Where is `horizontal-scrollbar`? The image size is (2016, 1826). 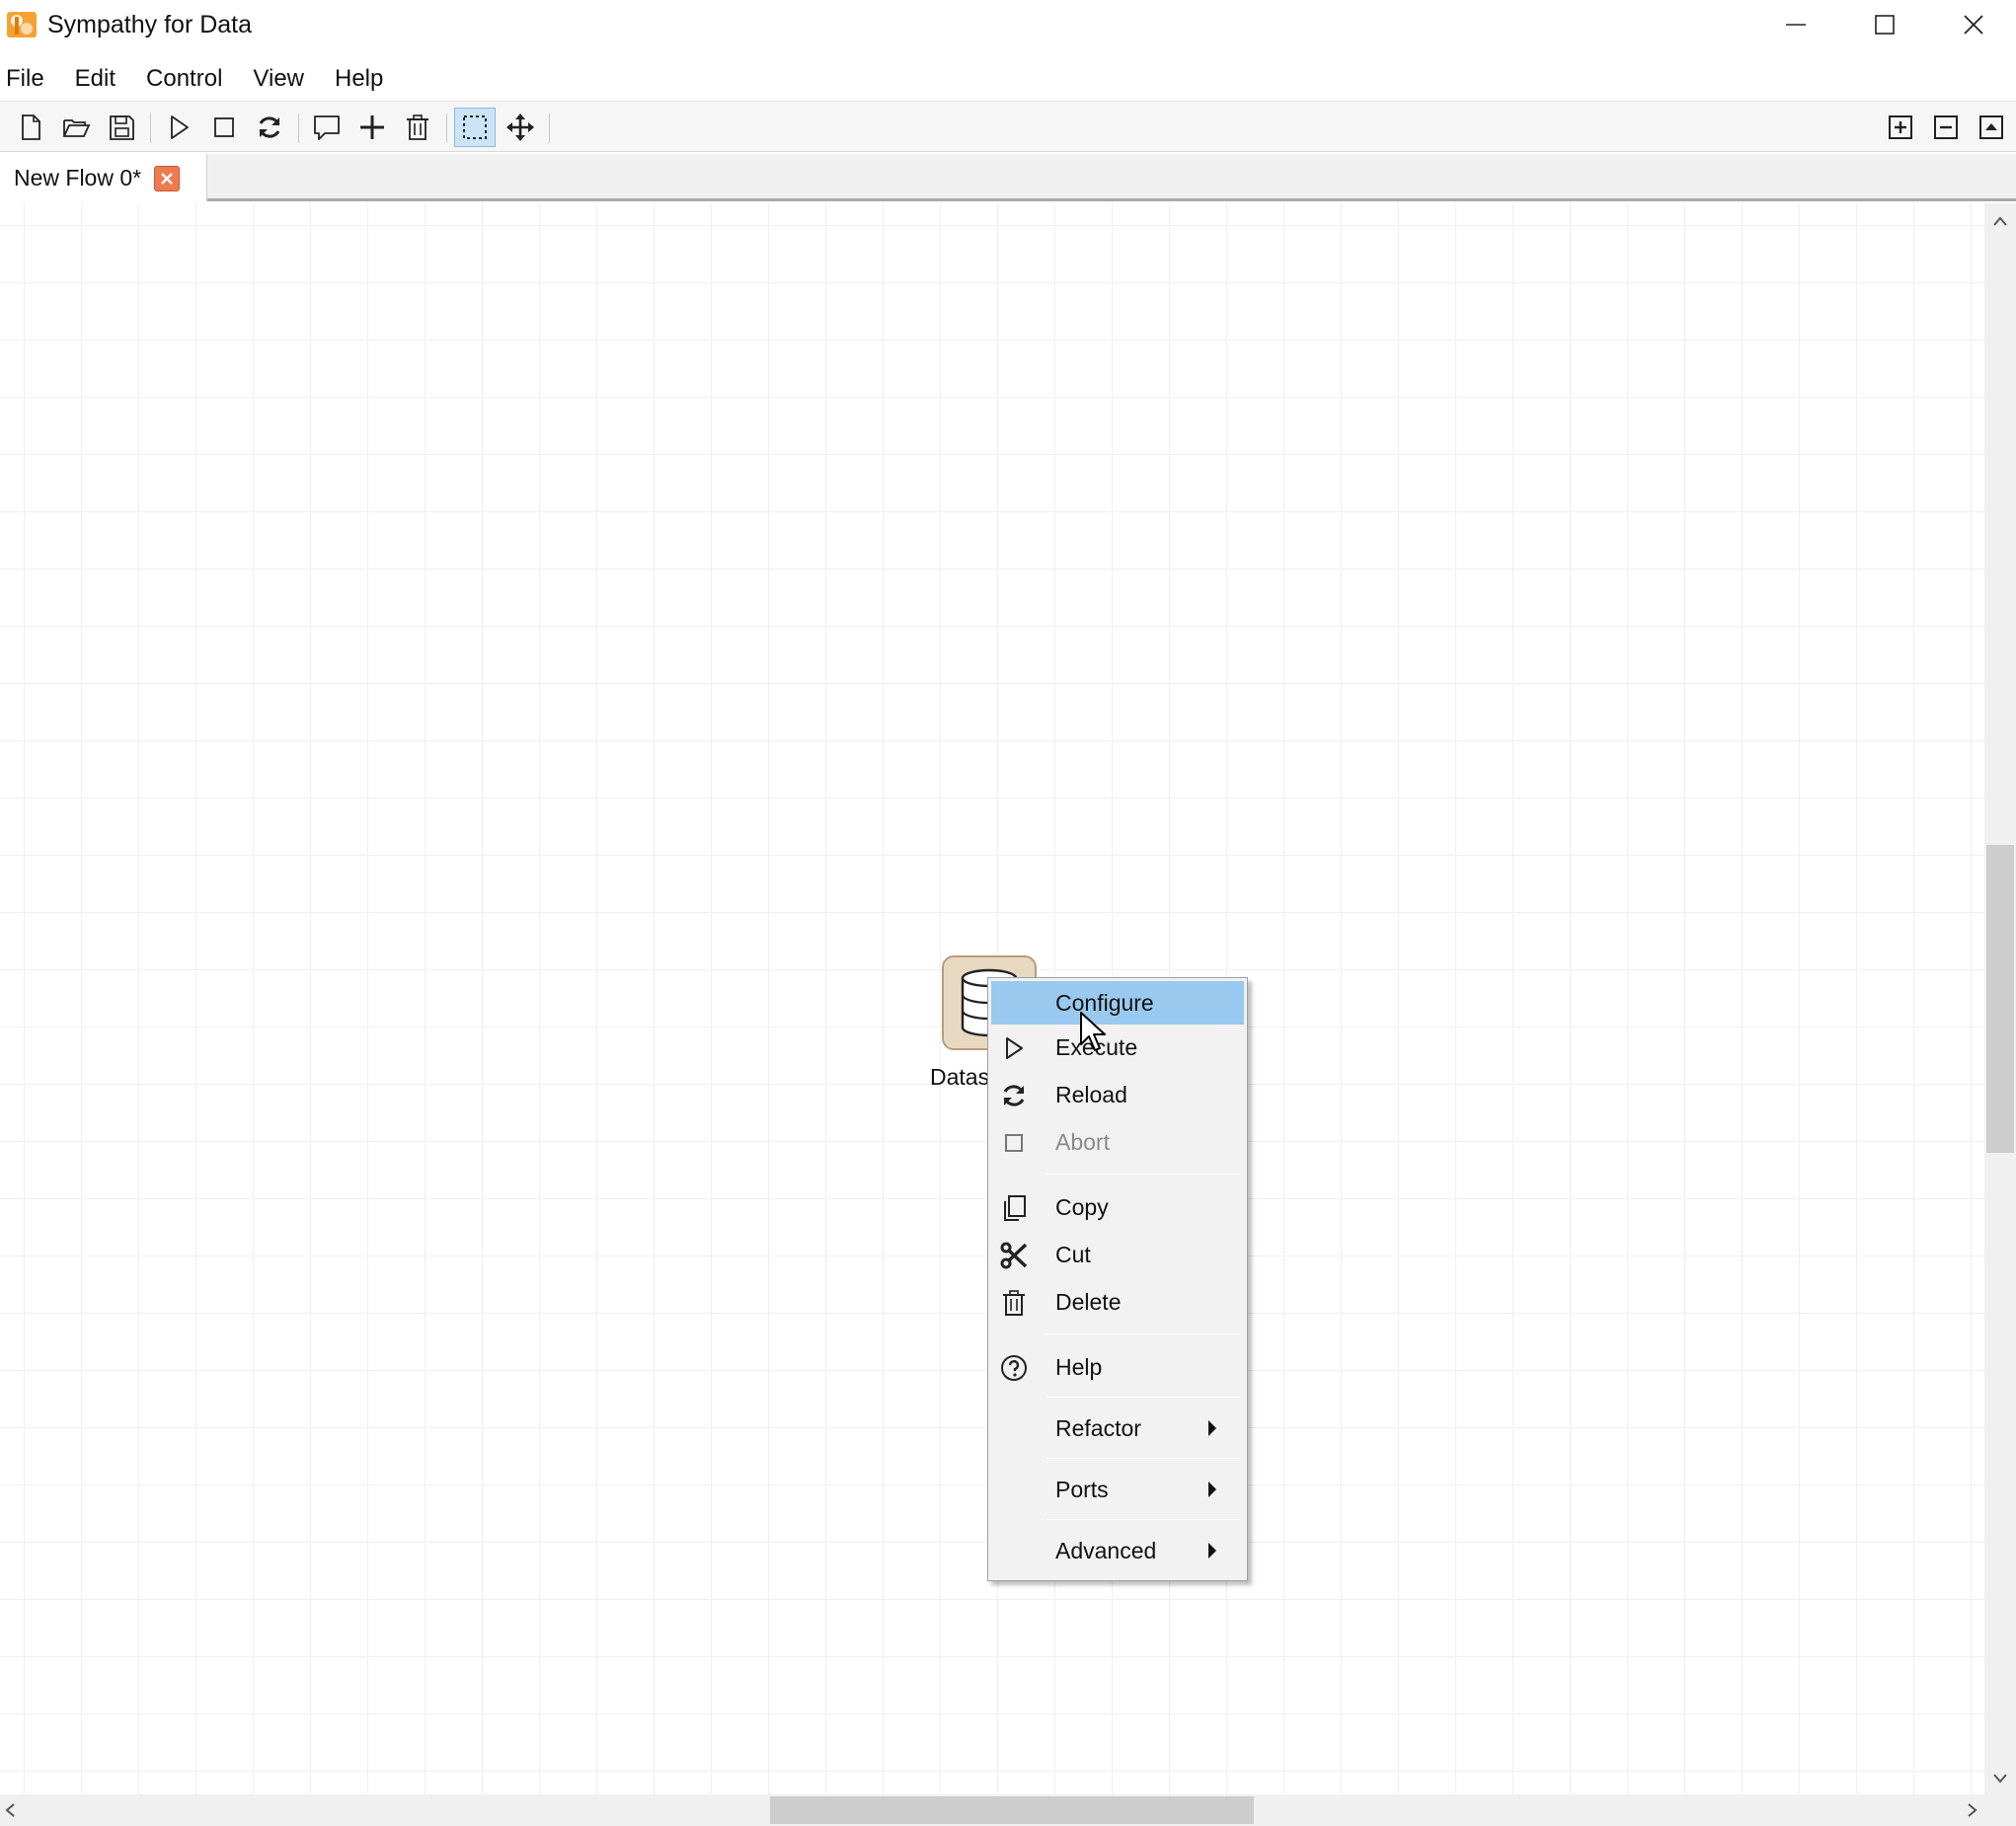
horizontal-scrollbar is located at coordinates (1008, 1810).